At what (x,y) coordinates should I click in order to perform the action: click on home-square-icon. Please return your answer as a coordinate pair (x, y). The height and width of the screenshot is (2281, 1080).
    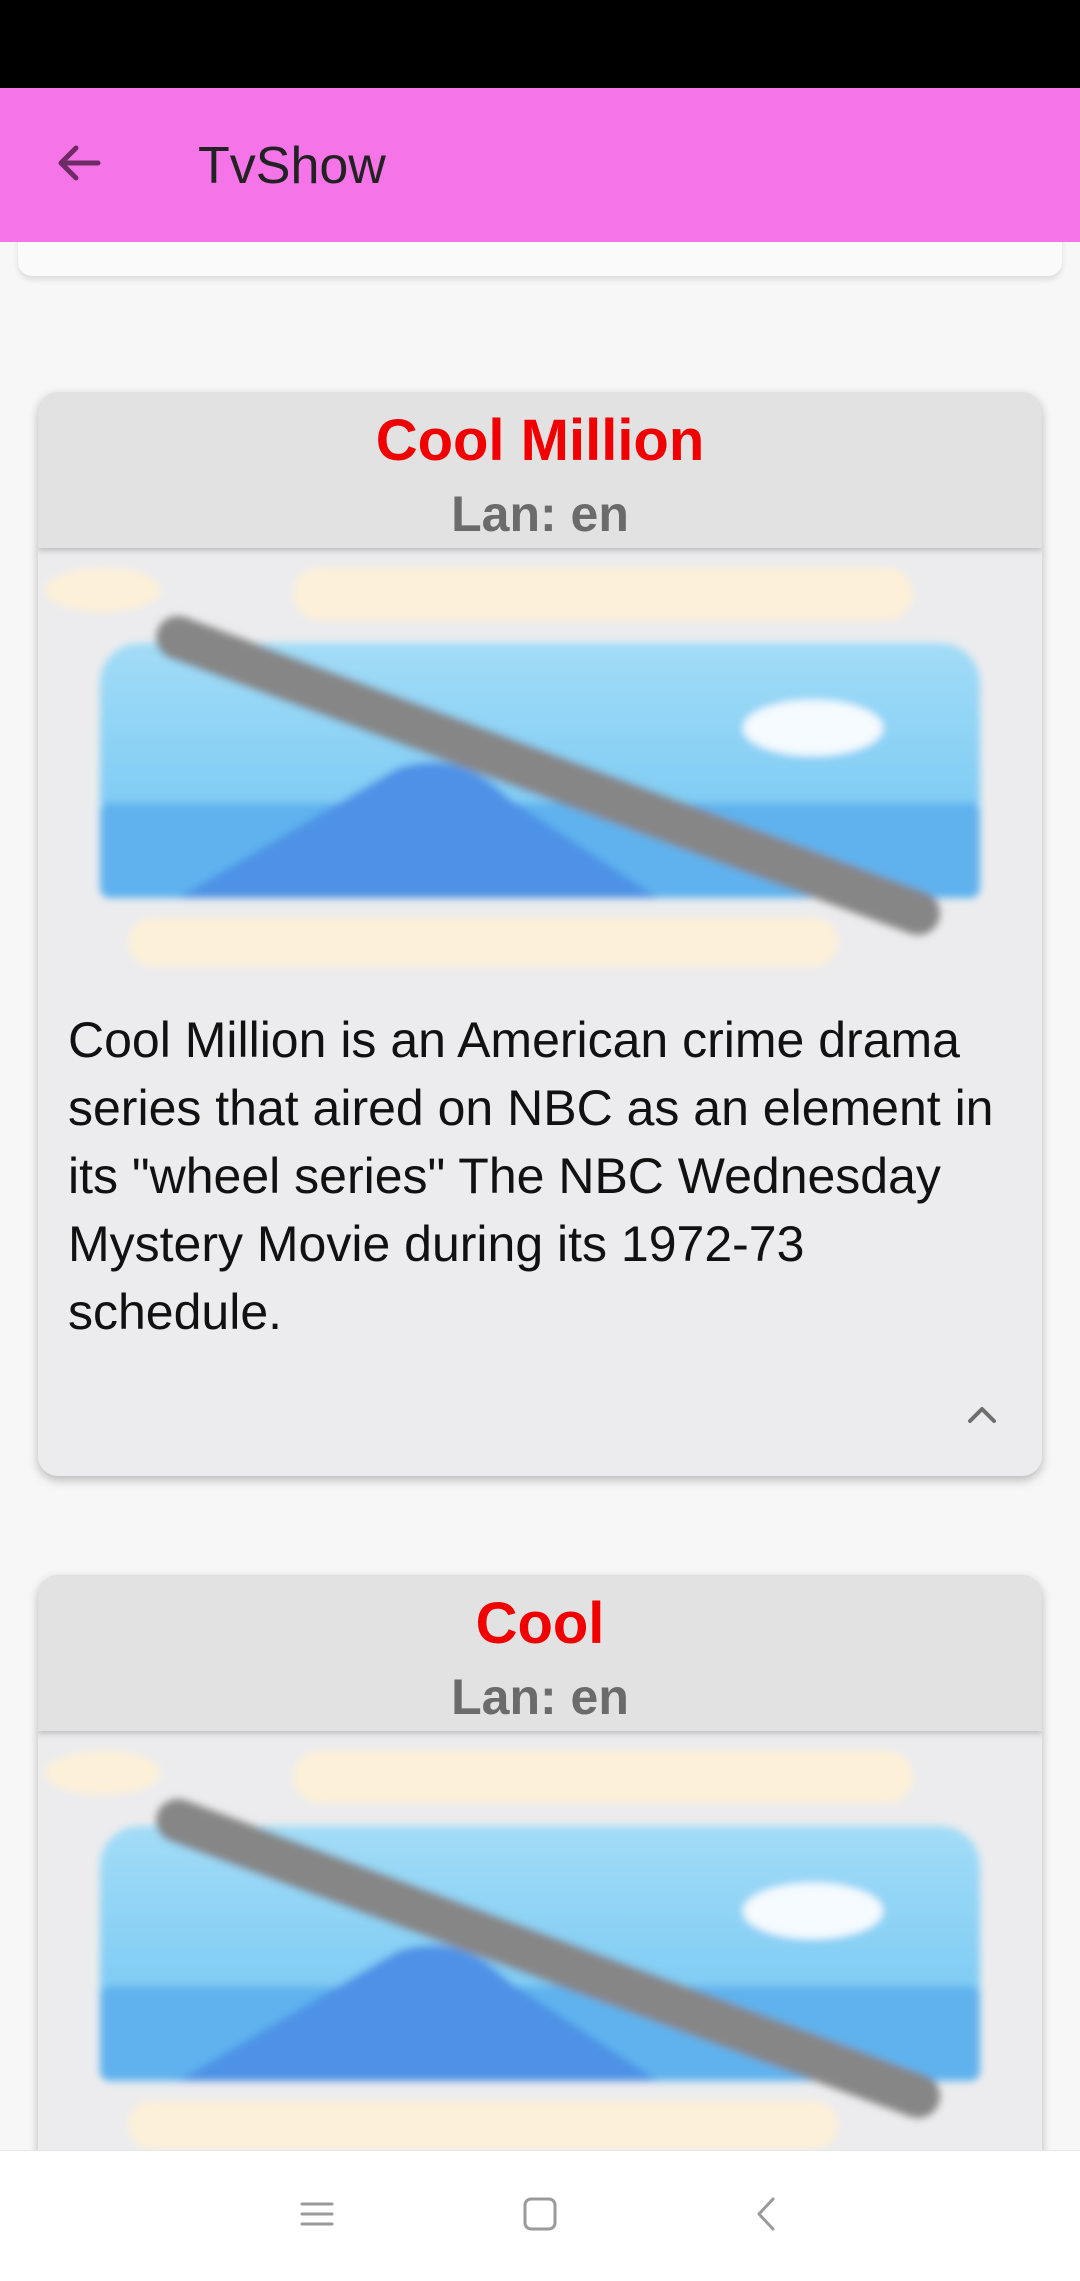
    Looking at the image, I should click on (540, 2216).